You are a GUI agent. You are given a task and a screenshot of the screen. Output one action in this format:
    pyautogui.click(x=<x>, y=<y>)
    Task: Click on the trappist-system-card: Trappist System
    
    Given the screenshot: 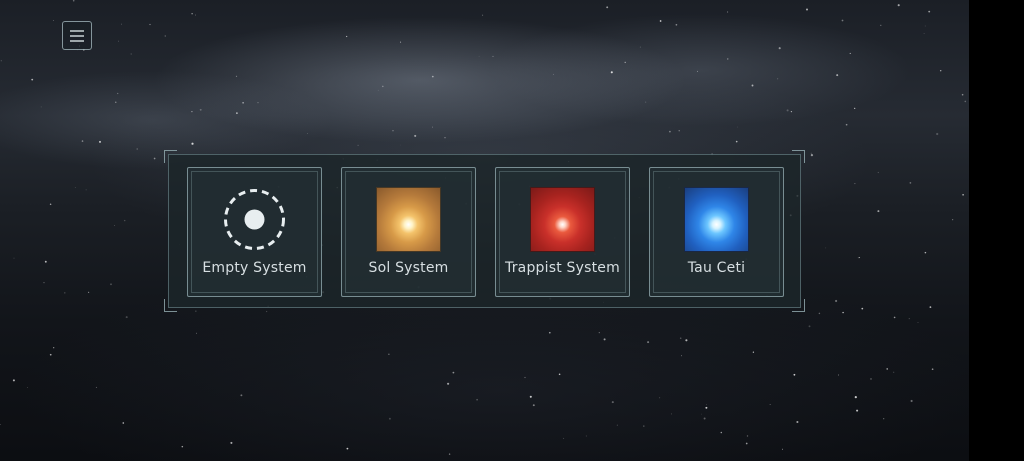 What is the action you would take?
    pyautogui.click(x=562, y=232)
    